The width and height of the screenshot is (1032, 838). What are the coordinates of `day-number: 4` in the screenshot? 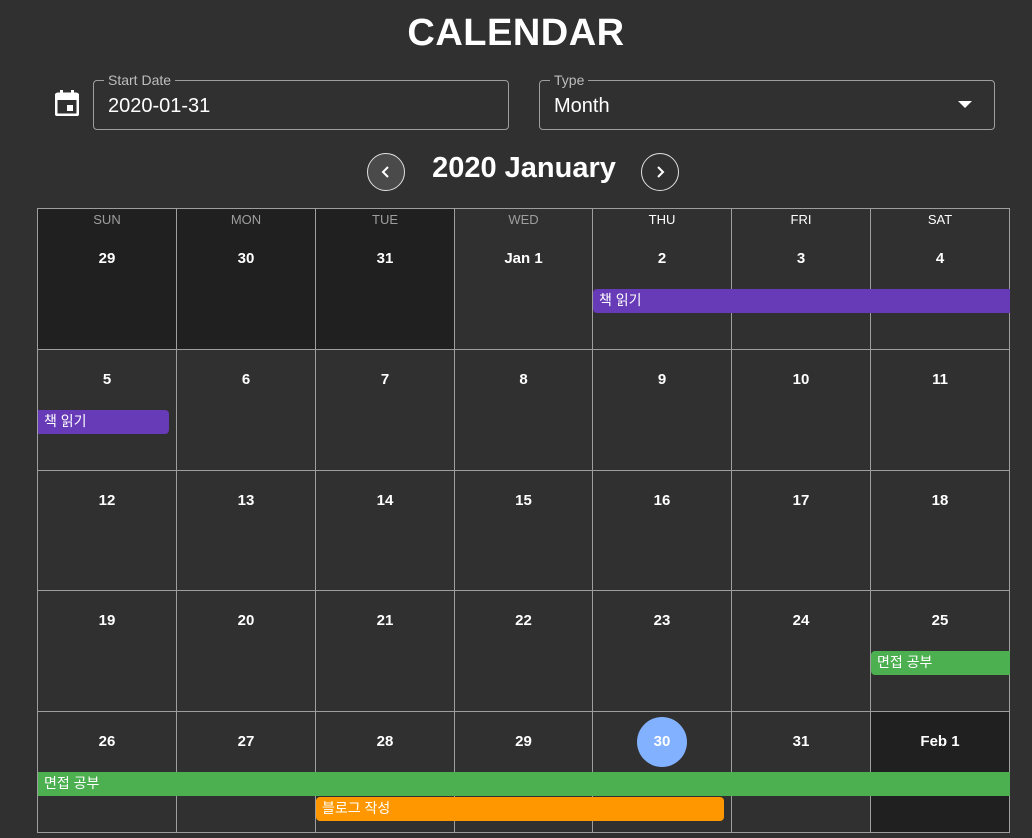 It's located at (940, 259).